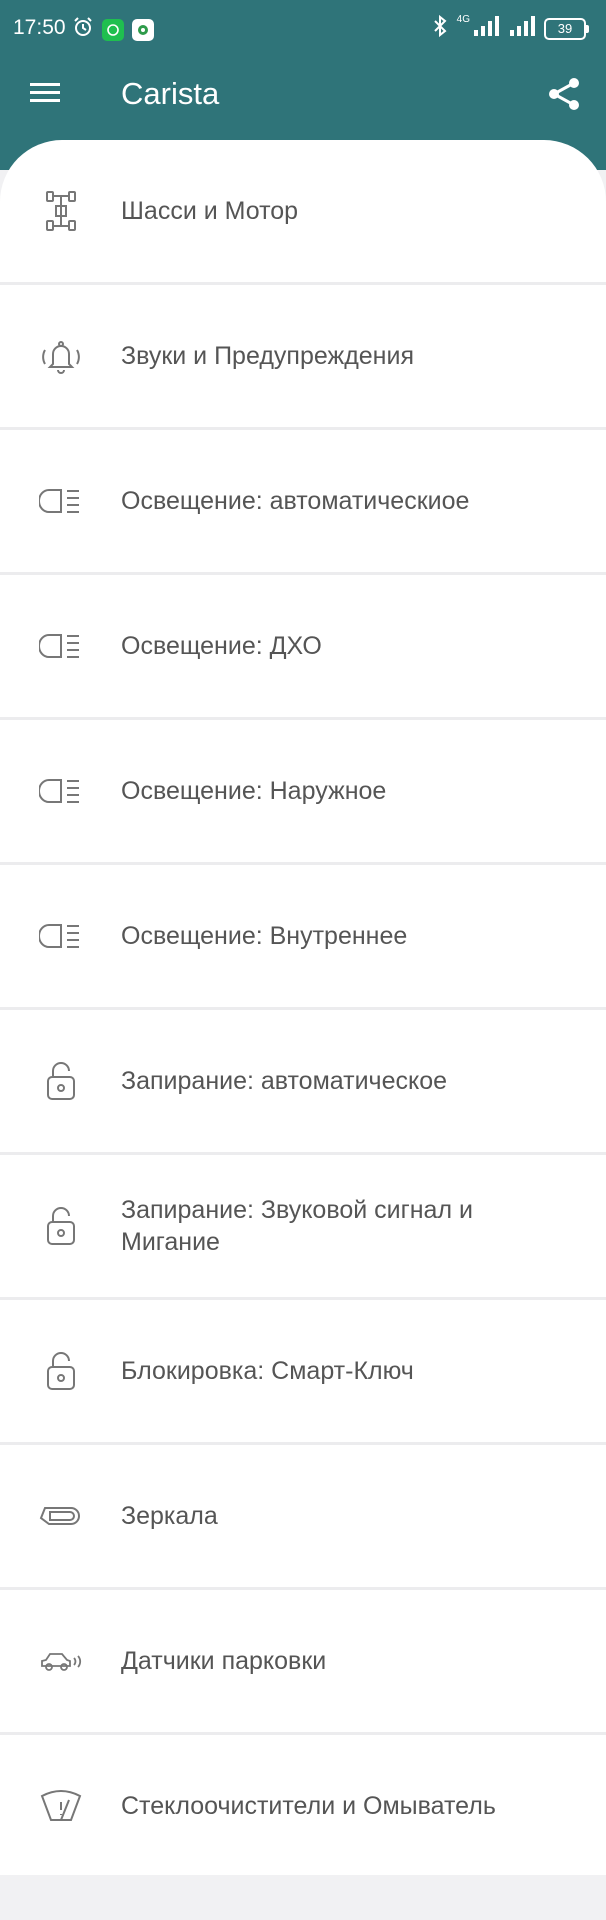 Image resolution: width=606 pixels, height=1920 pixels. I want to click on list-item-locking-horn-flash: Запирание: Звуковой сигнал и Мигание, so click(303, 1227).